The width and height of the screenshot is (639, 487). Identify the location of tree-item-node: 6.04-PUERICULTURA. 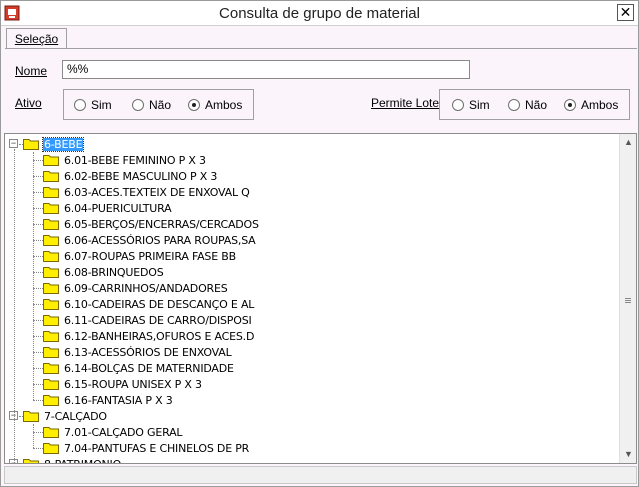
(107, 208).